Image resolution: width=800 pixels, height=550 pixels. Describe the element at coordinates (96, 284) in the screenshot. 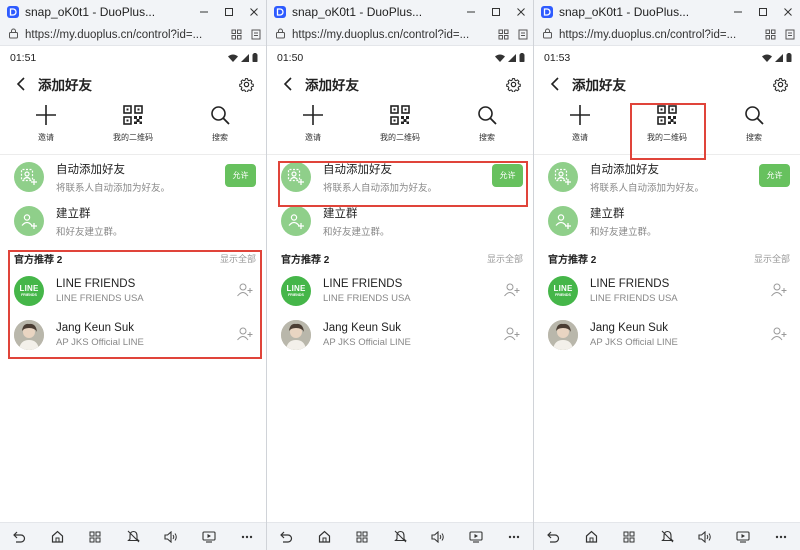

I see `friend-name: LINE FRIENDS` at that location.